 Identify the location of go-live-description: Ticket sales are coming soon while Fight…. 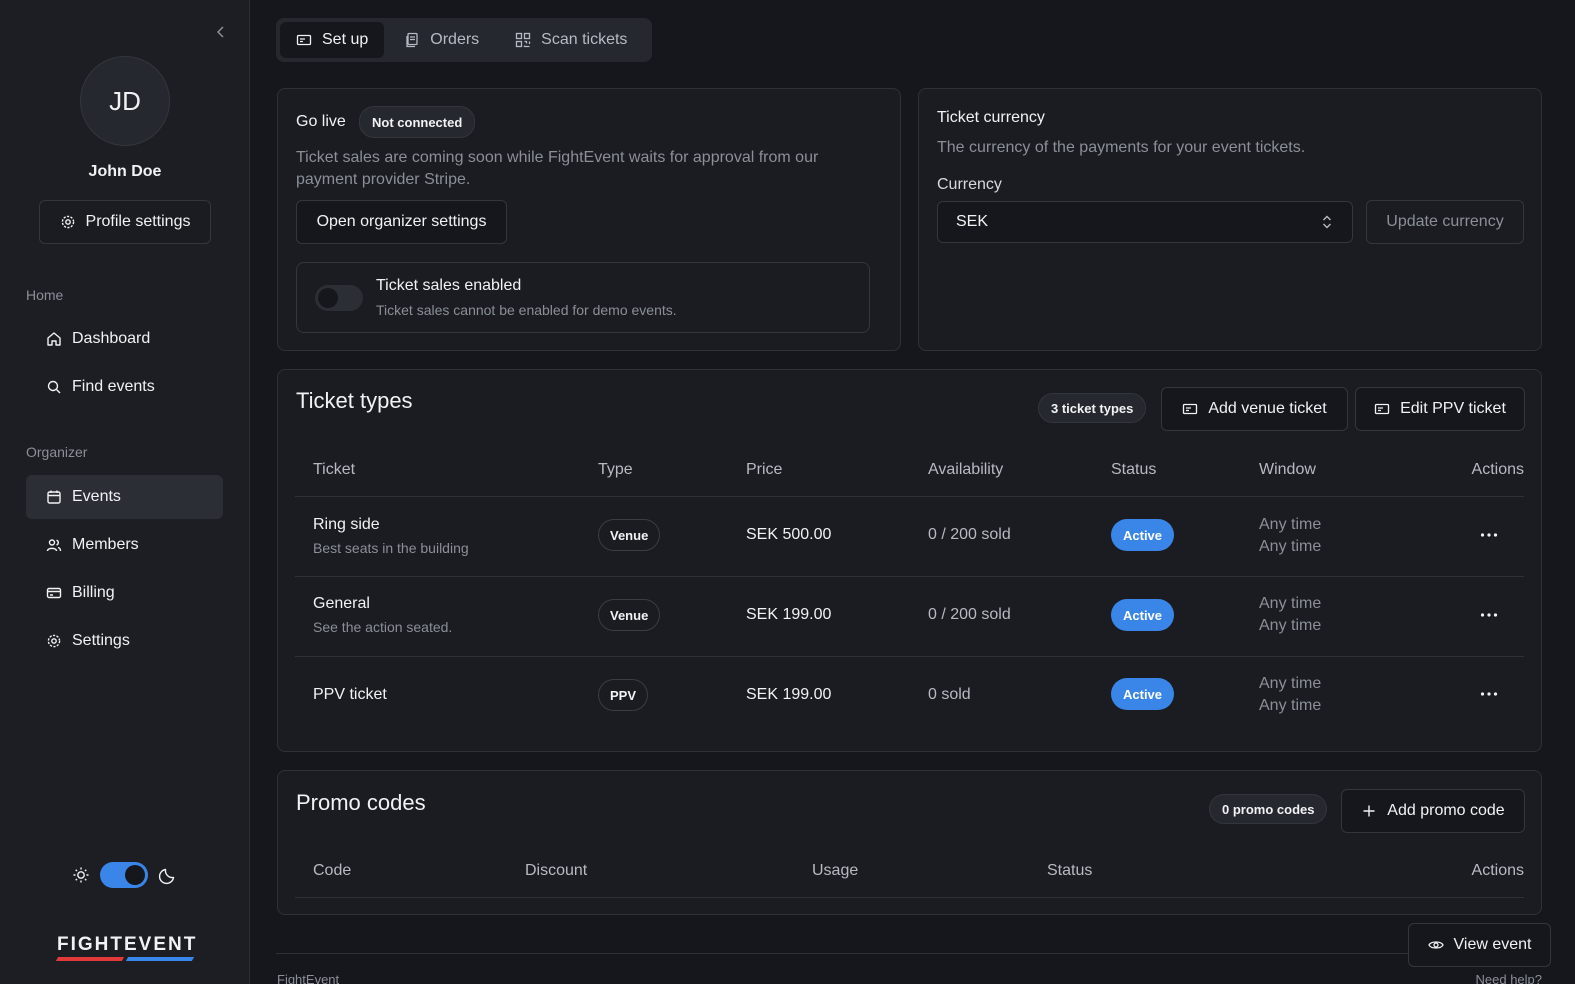
(557, 168).